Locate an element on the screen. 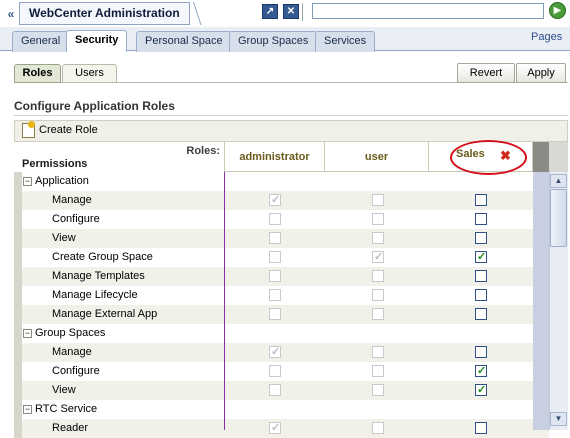 The height and width of the screenshot is (438, 570). column-administrator: administrator is located at coordinates (275, 157).